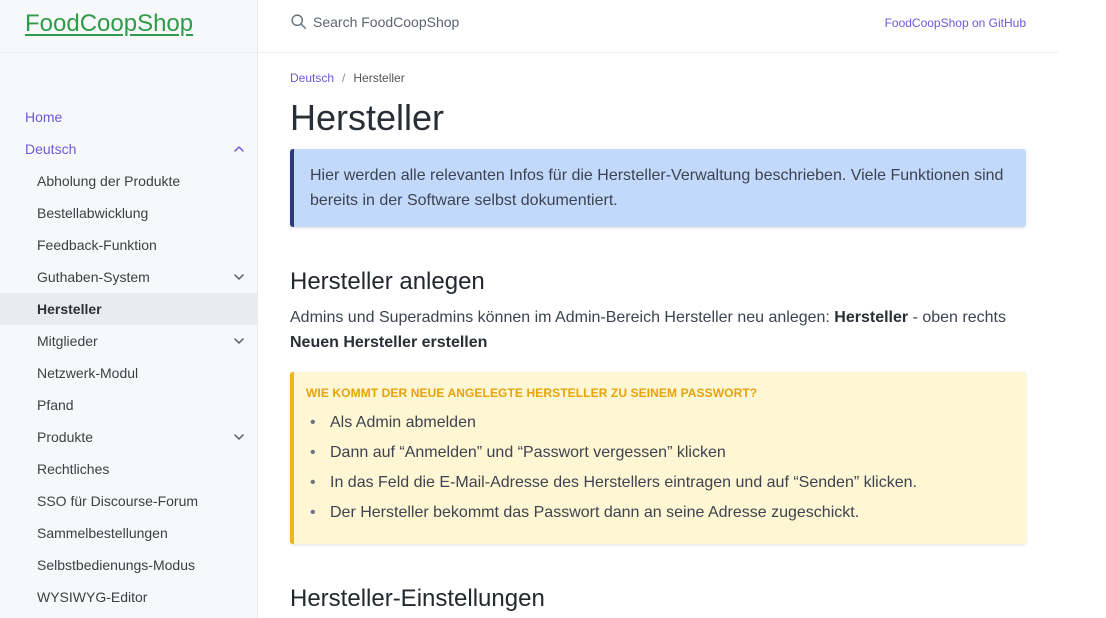 The height and width of the screenshot is (618, 1106). I want to click on sidebar-item-feedback-funktion: Feedback-Funktion, so click(129, 245).